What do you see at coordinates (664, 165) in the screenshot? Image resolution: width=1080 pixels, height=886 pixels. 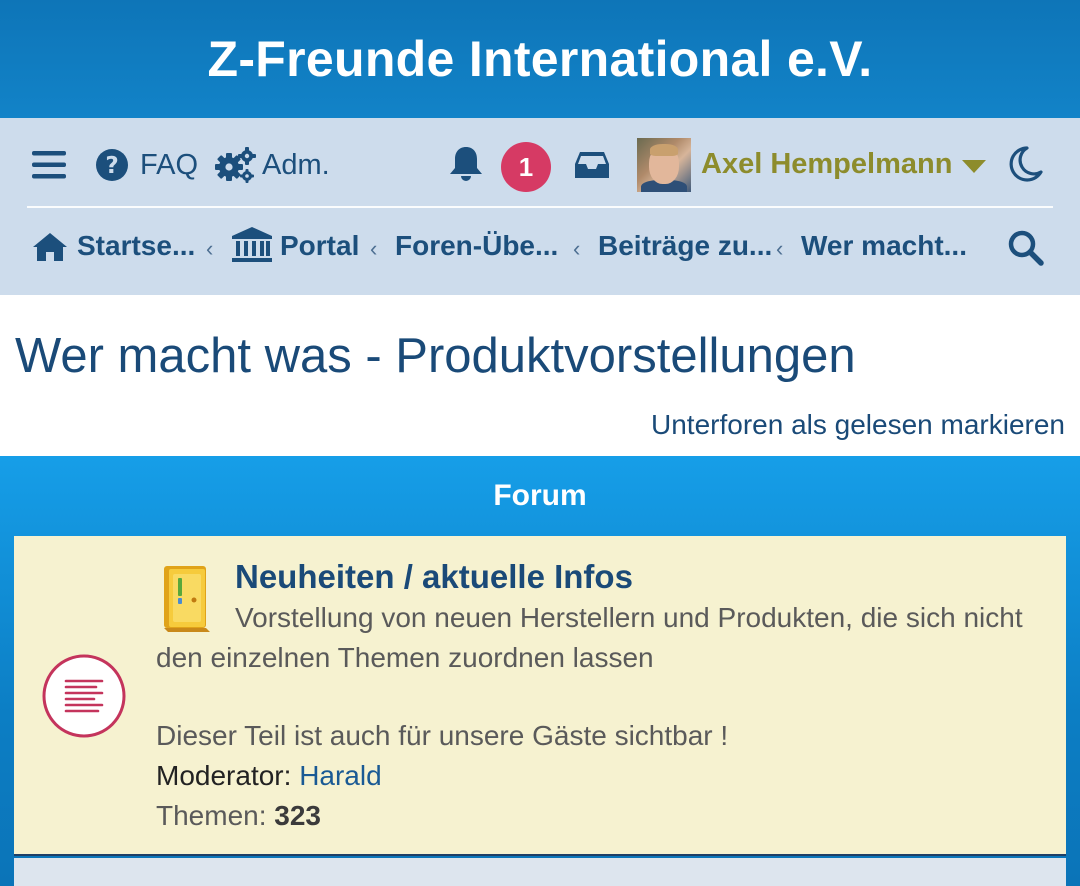 I see `avatar` at bounding box center [664, 165].